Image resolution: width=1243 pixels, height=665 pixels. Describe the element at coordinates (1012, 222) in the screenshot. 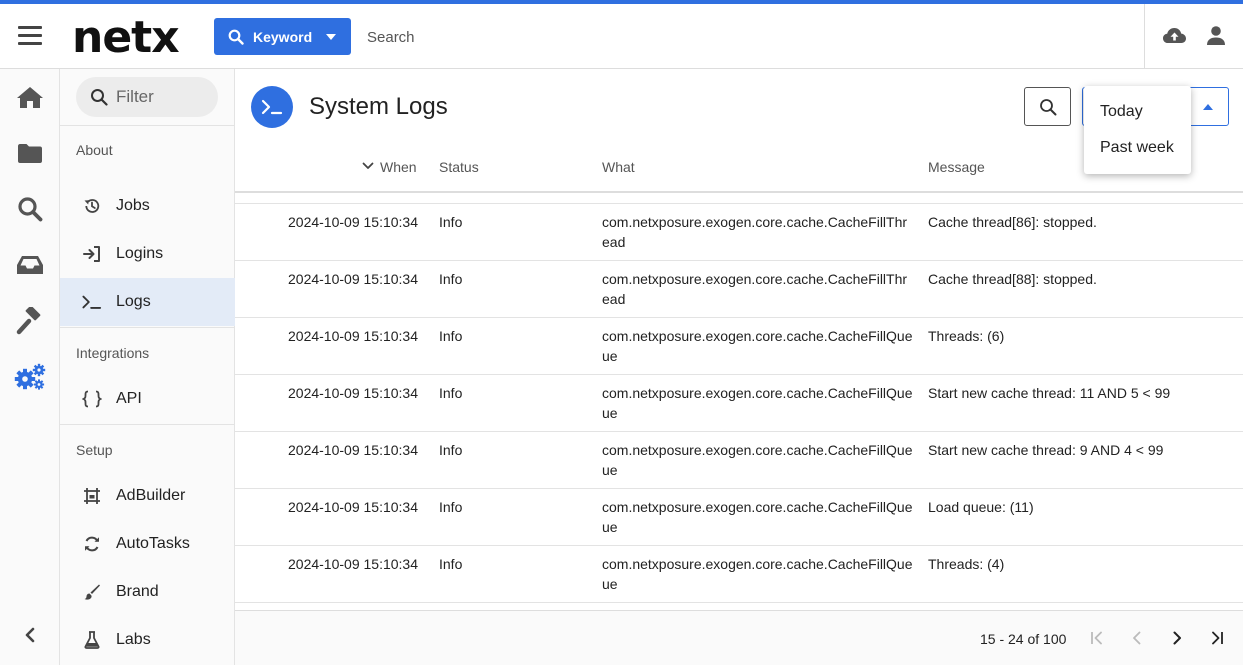

I see `cell-message: Cache thread[86]: stopped.` at that location.